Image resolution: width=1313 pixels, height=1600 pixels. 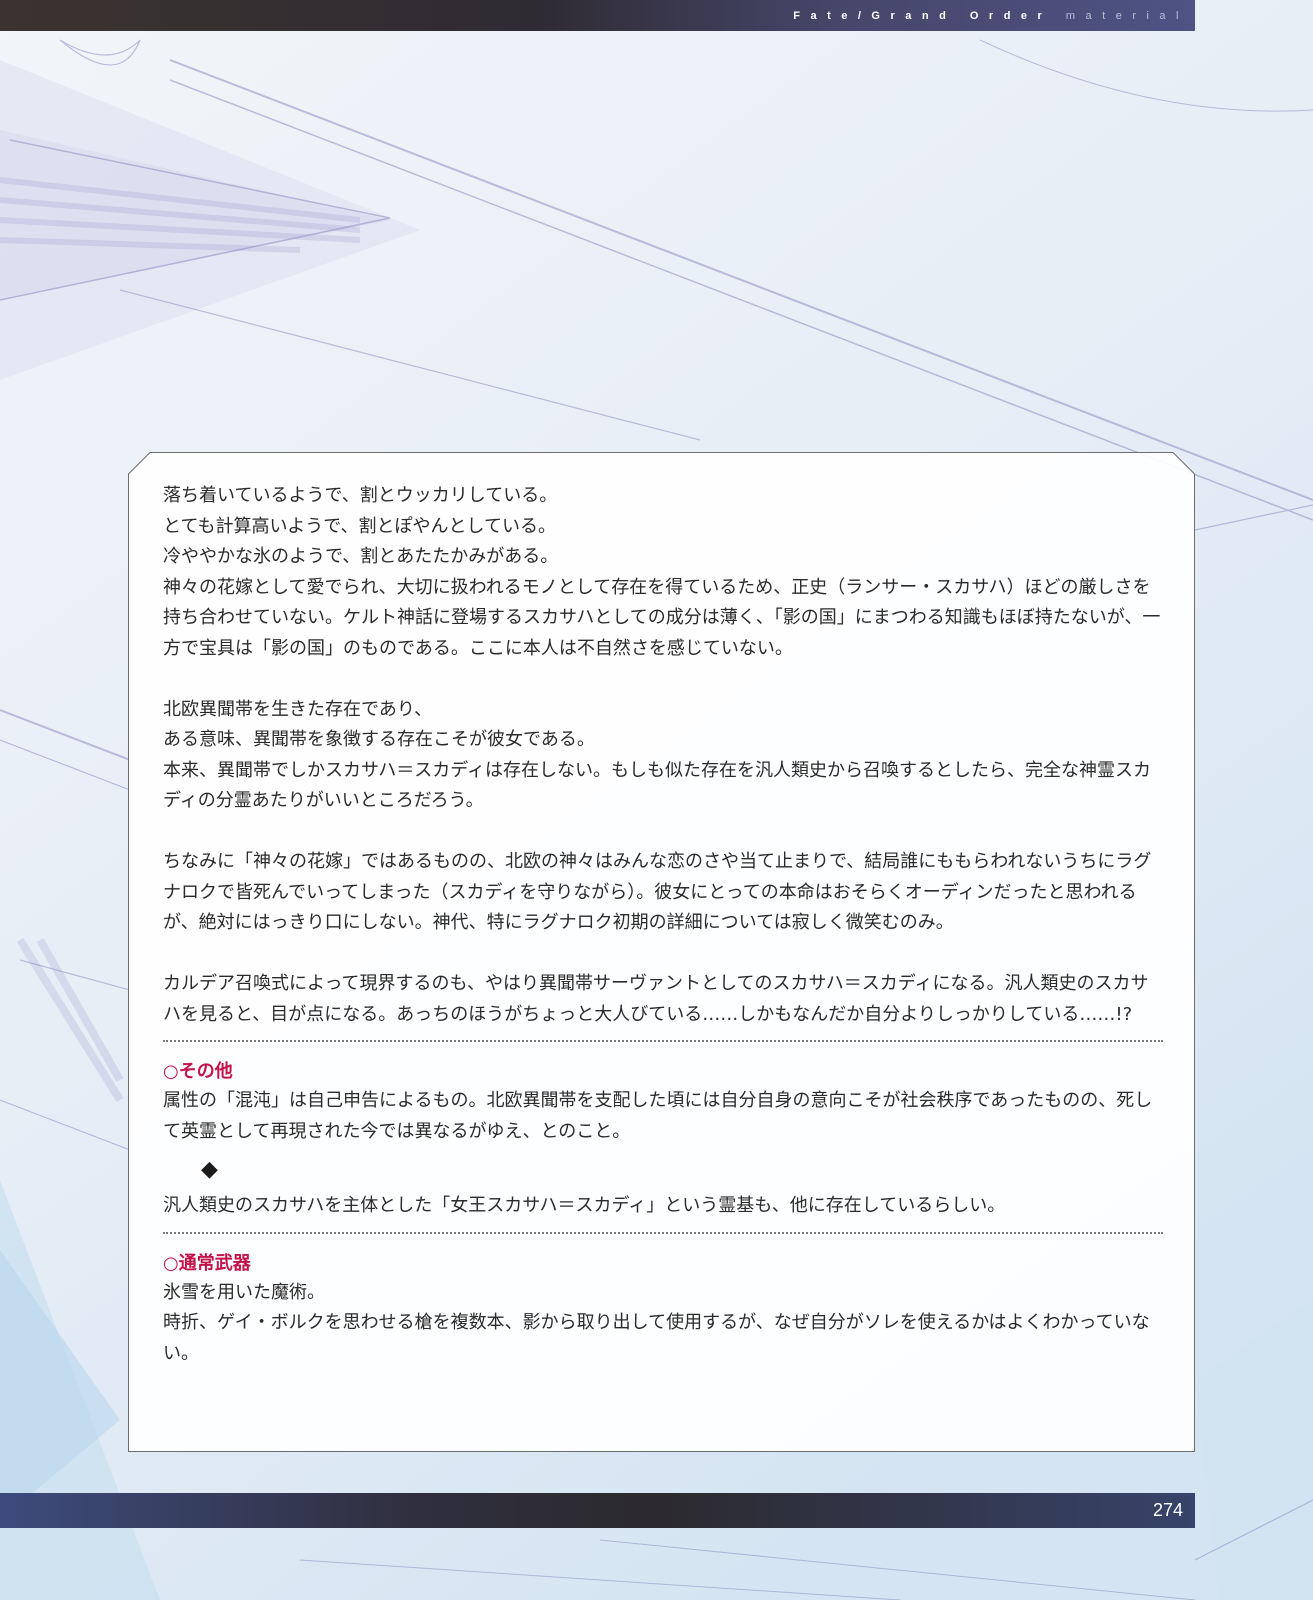 I want to click on paragraph: 冷ややかな氷のようで、割とあたたかみがある。, so click(x=361, y=556).